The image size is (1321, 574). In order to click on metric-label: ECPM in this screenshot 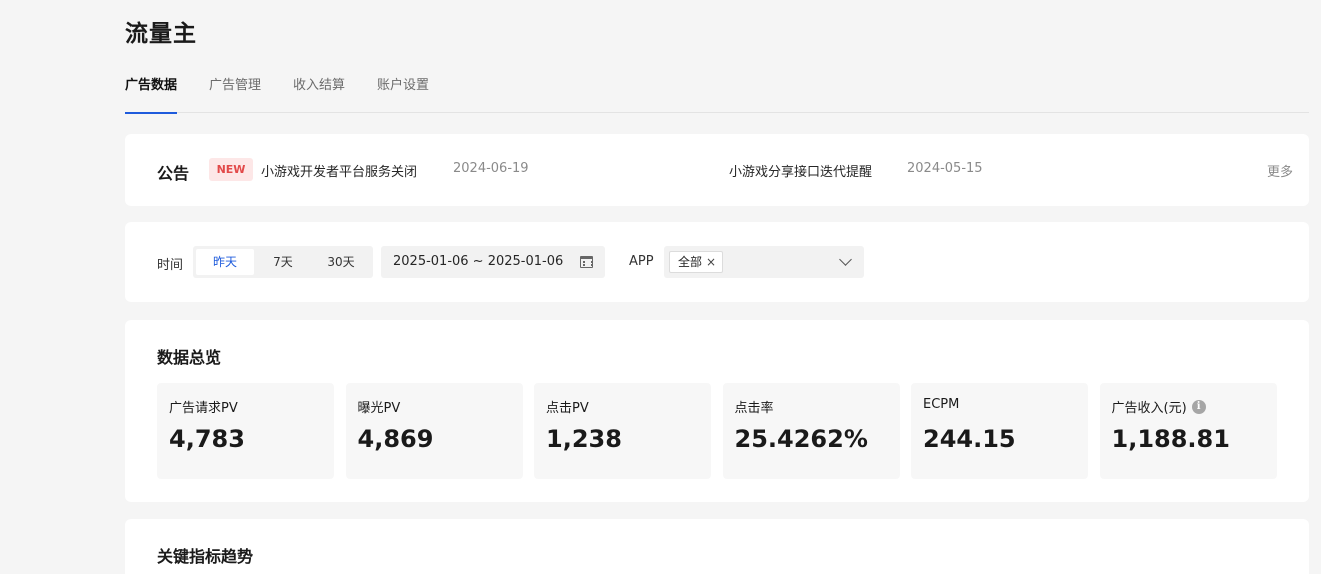, I will do `click(941, 404)`.